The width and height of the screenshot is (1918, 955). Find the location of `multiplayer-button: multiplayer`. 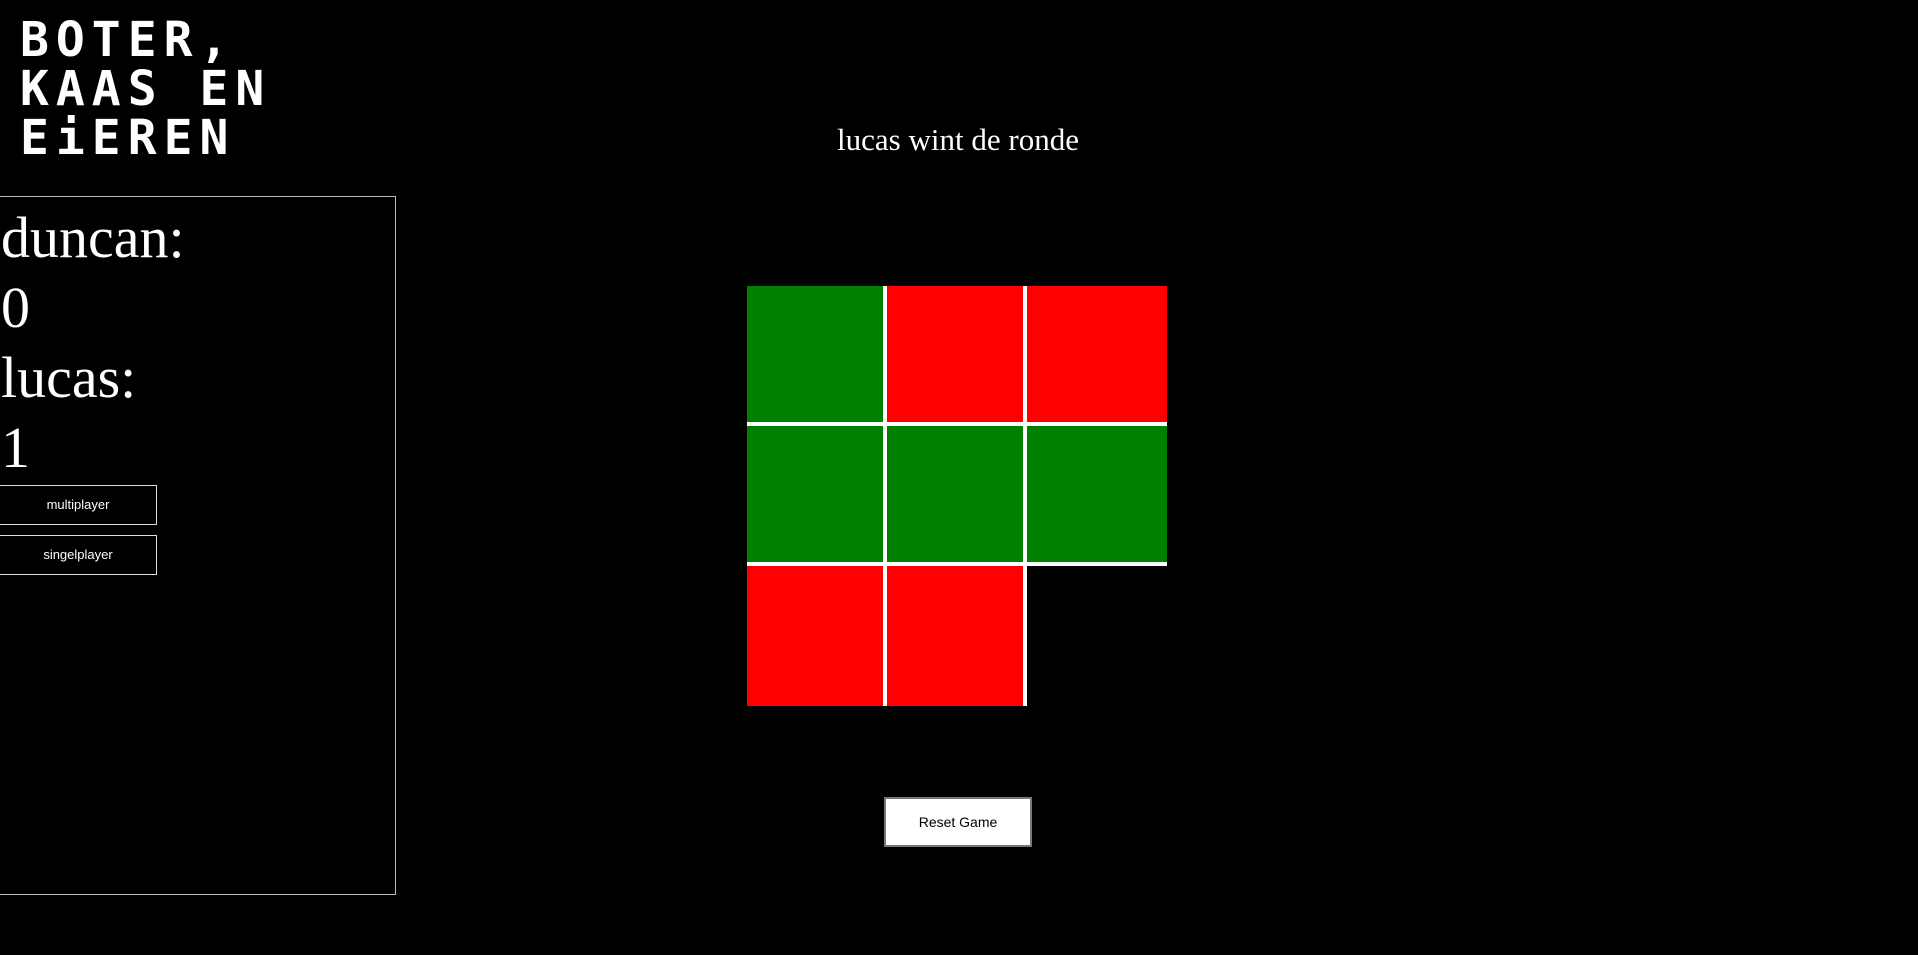

multiplayer-button: multiplayer is located at coordinates (78, 505).